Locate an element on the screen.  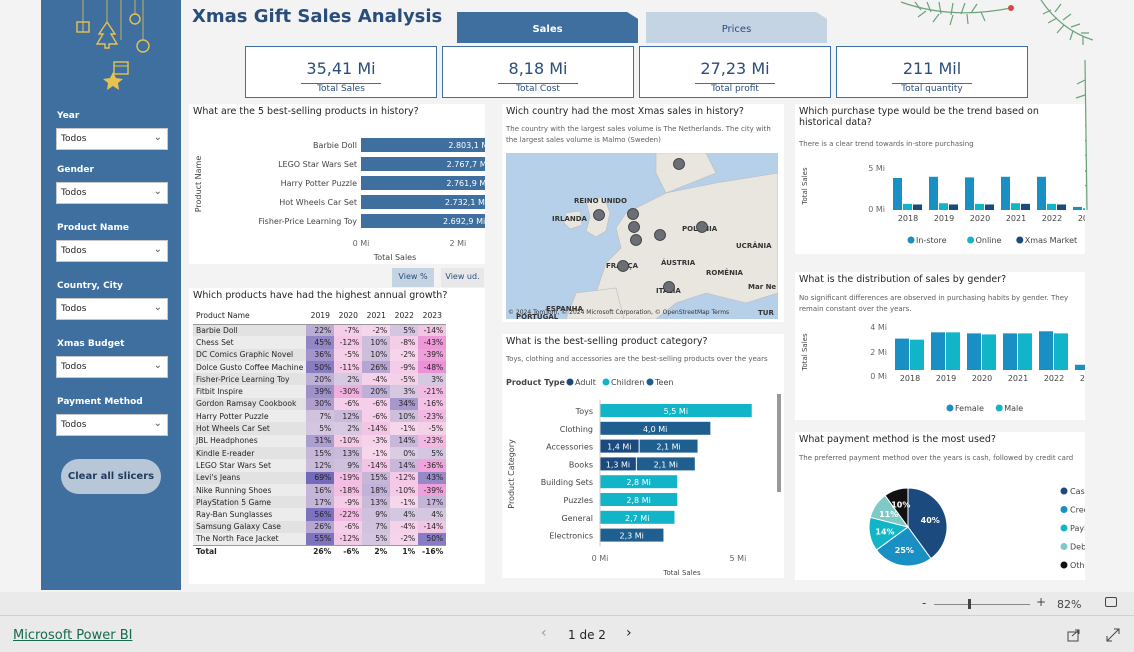
payment-slicer-dropdown: Todos ⌄ is located at coordinates (112, 425).